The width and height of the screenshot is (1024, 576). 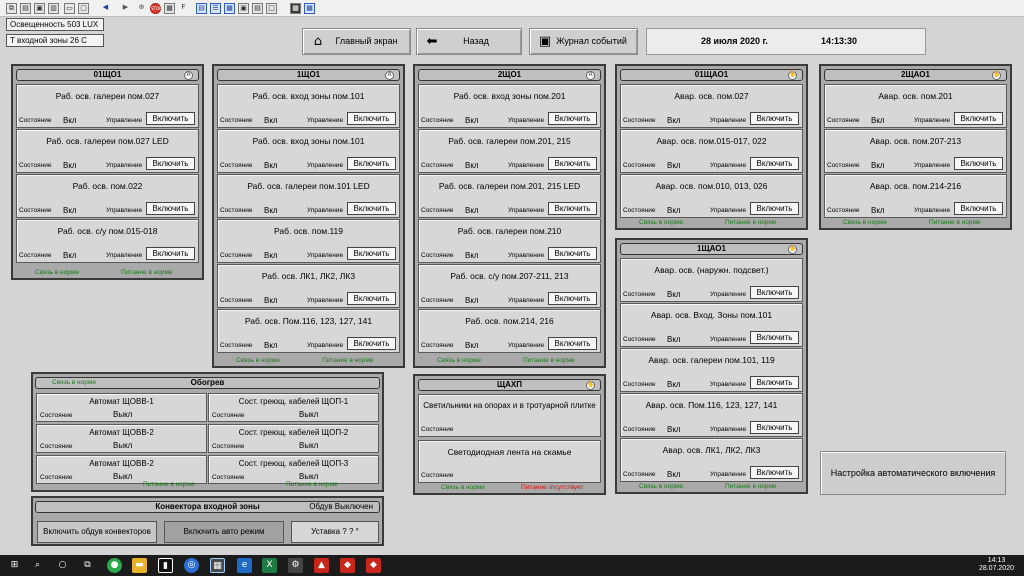 What do you see at coordinates (215, 8) in the screenshot?
I see `list-icon: ☰` at bounding box center [215, 8].